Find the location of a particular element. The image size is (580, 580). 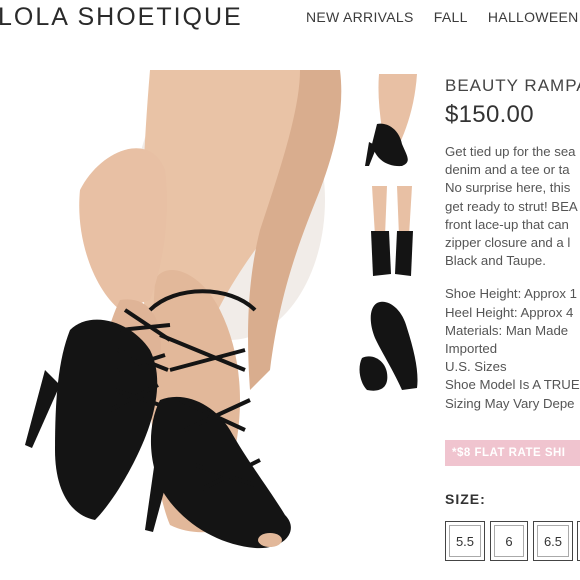

description-line: Black and Taupe. is located at coordinates (495, 261).